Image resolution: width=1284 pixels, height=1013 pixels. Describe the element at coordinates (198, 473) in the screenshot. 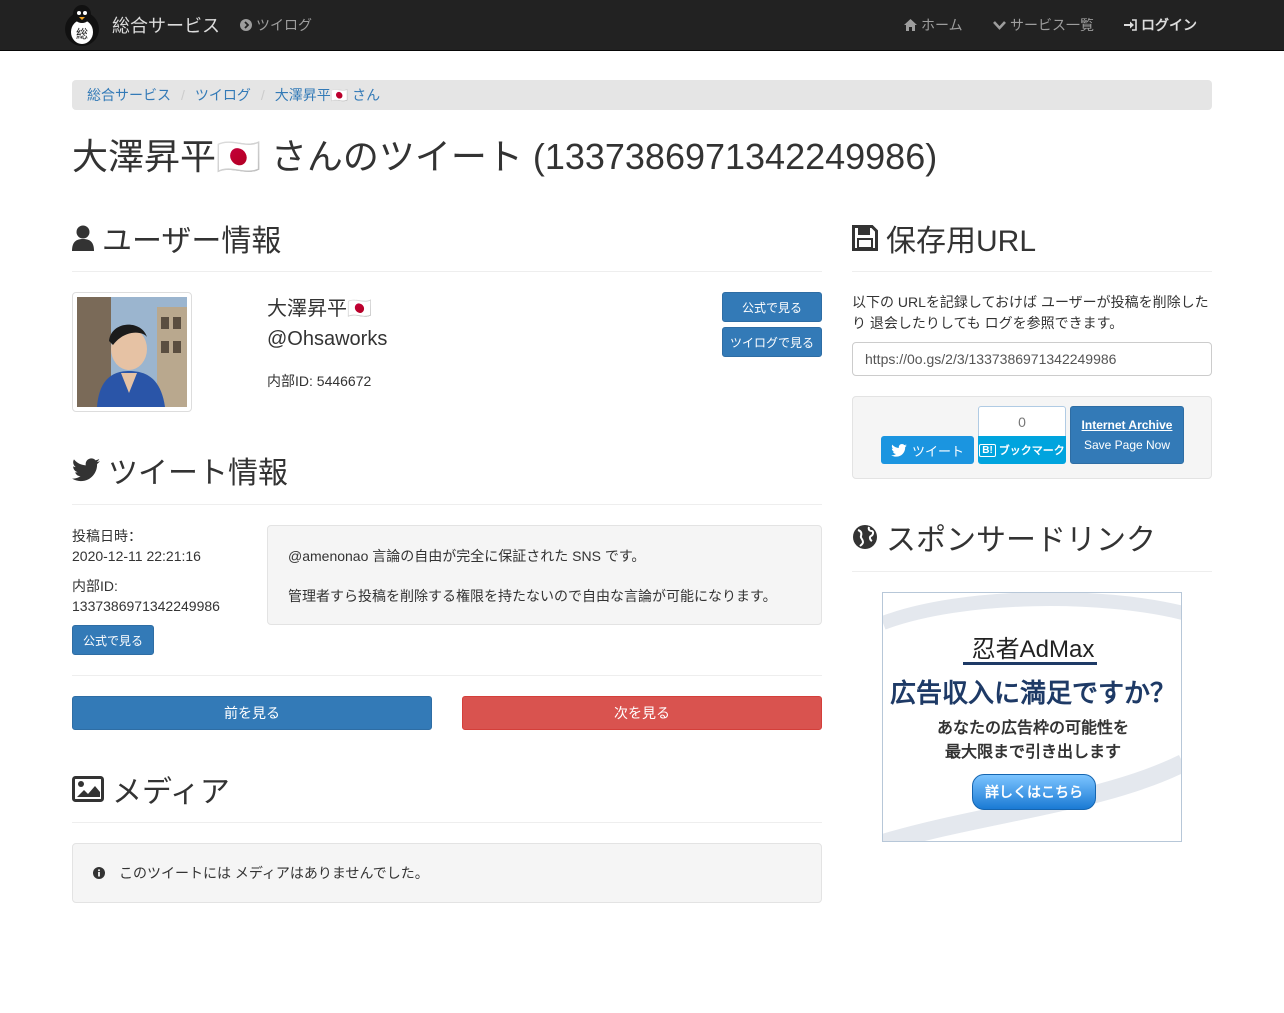

I see `tweet-info-heading-text: ツイート情報` at that location.